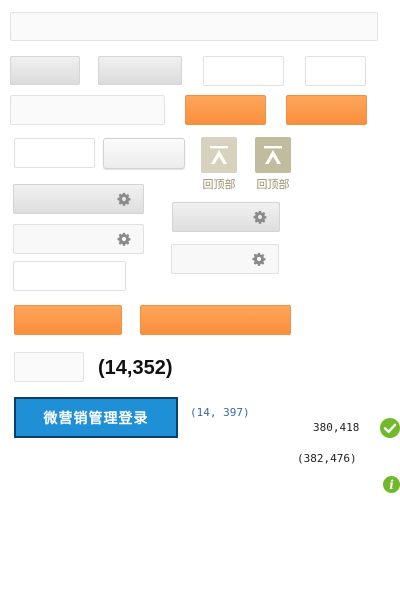 This screenshot has width=400, height=600. I want to click on settings-select-gray, so click(78, 199).